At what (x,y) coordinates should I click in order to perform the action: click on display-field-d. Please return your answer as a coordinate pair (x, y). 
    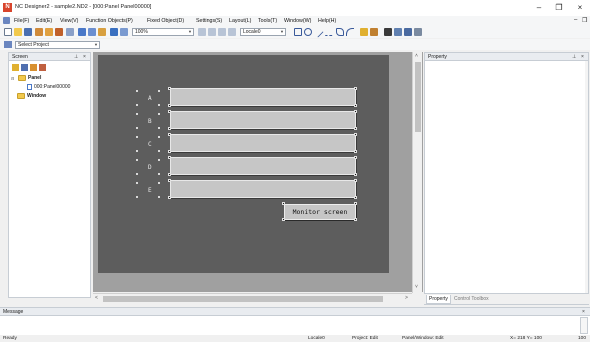
    Looking at the image, I should click on (263, 166).